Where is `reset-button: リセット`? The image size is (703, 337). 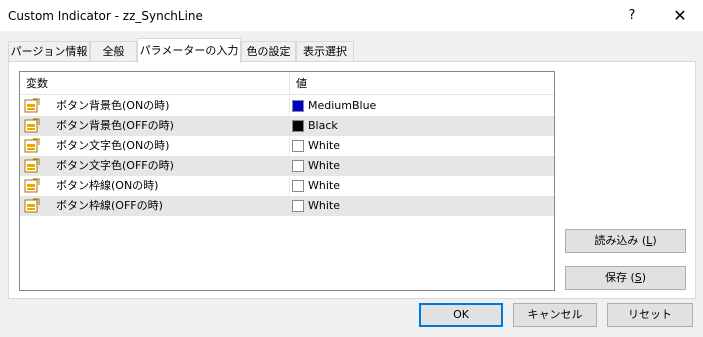
reset-button: リセット is located at coordinates (650, 315).